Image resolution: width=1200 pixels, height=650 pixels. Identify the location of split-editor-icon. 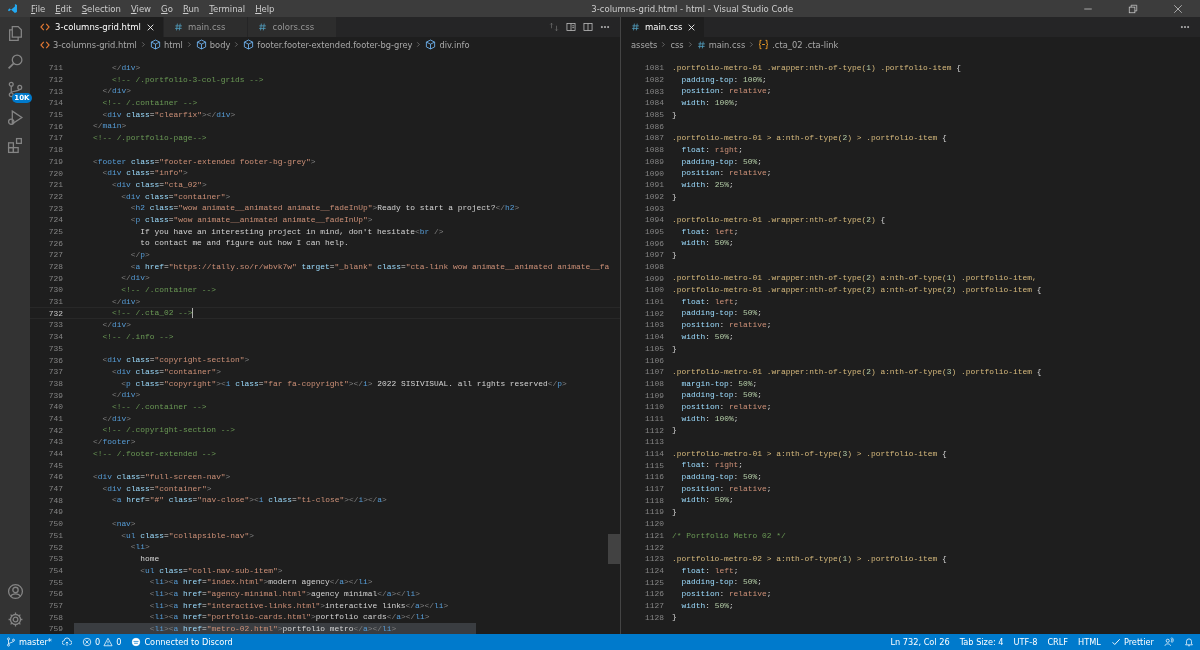
(588, 27).